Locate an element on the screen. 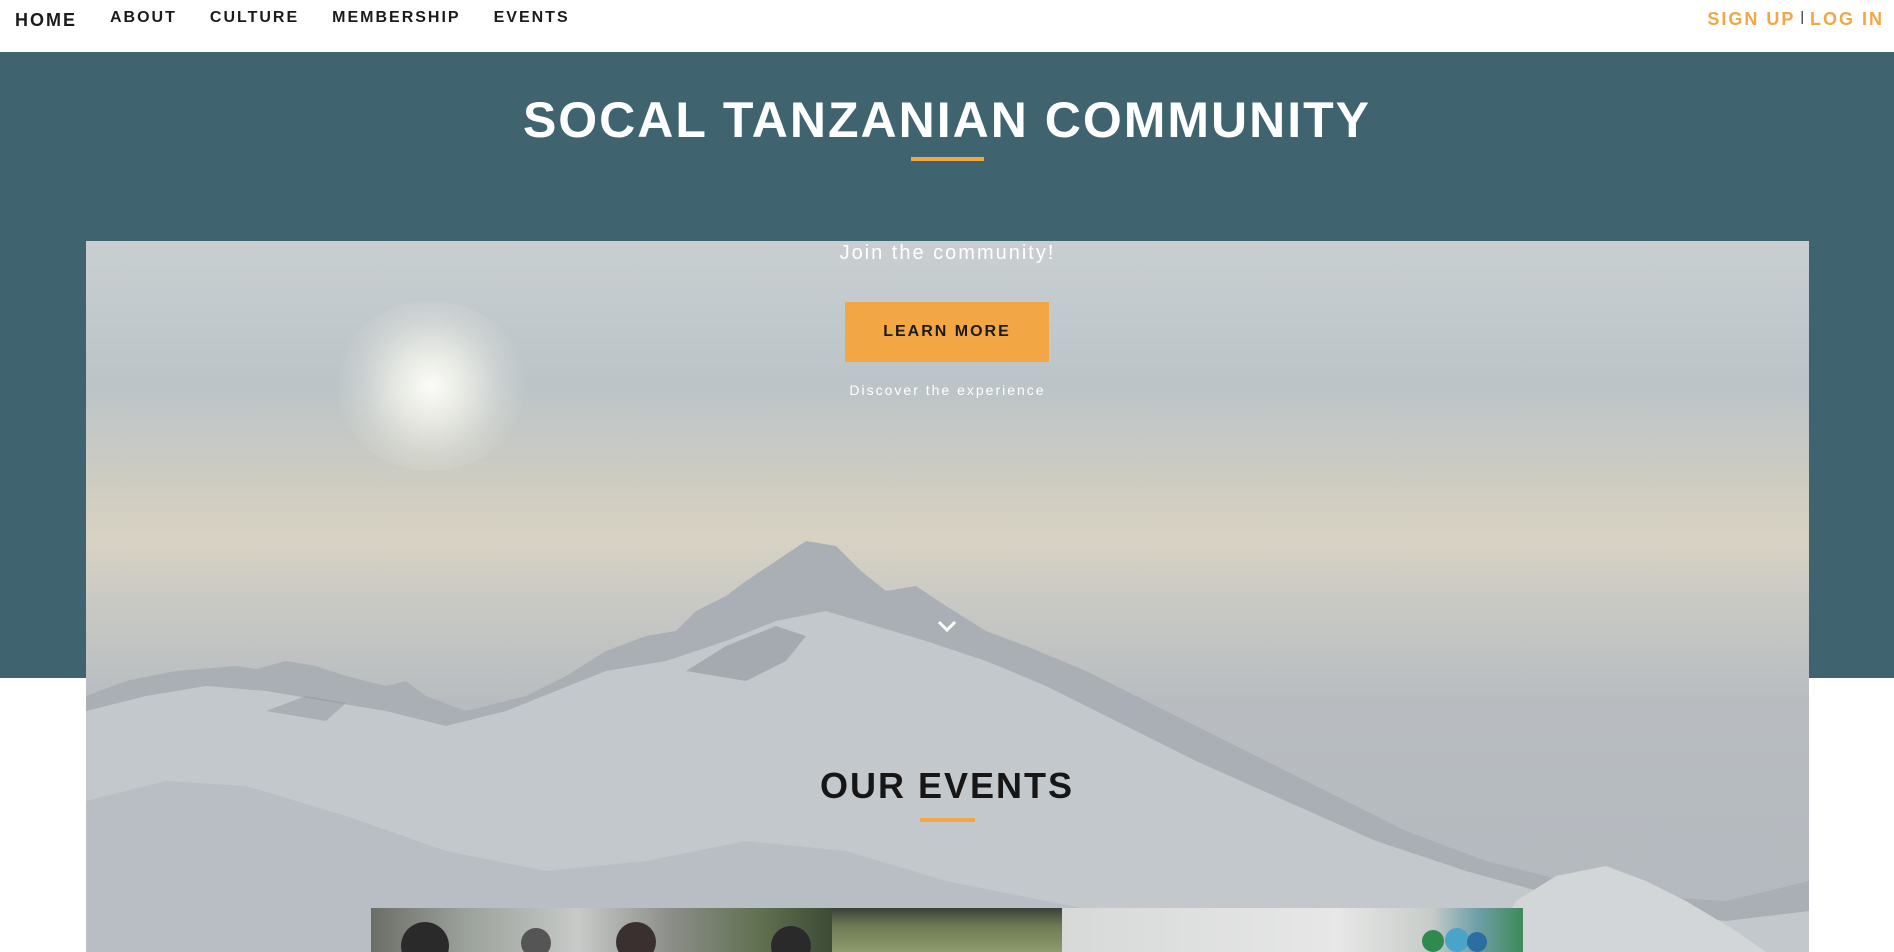  nav-item-culture: CULTURE is located at coordinates (254, 18).